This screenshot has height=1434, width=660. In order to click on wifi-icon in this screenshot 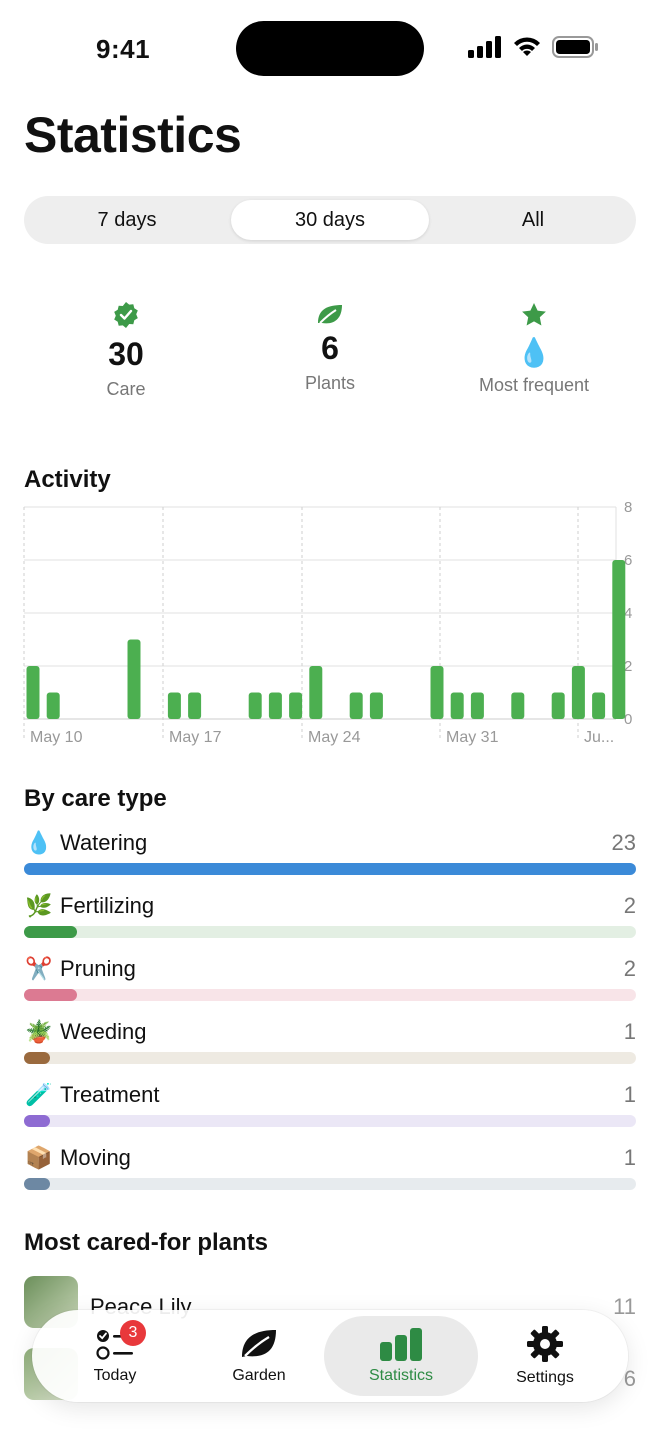, I will do `click(527, 46)`.